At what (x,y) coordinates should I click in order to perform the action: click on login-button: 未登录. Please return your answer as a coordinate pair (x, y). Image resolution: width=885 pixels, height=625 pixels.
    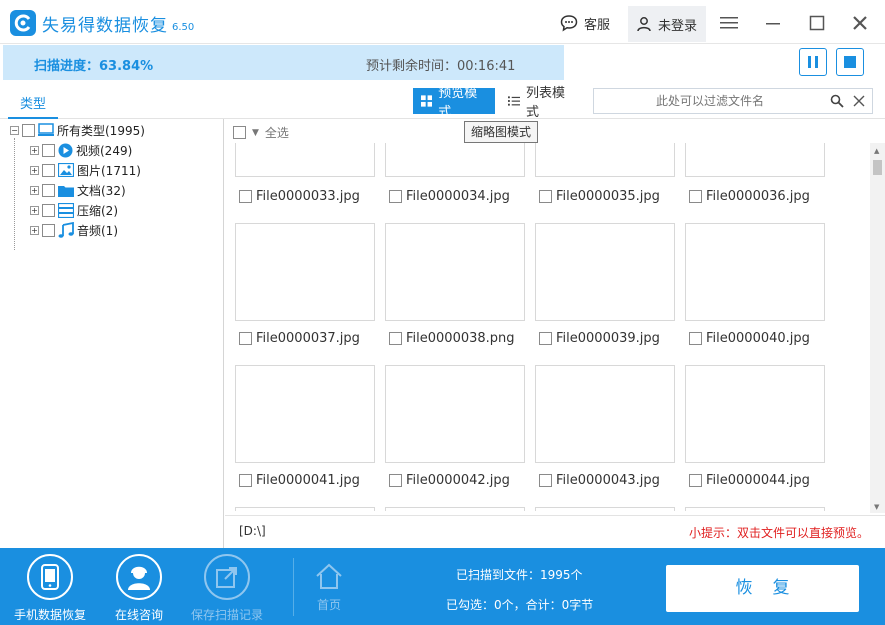
    Looking at the image, I should click on (667, 24).